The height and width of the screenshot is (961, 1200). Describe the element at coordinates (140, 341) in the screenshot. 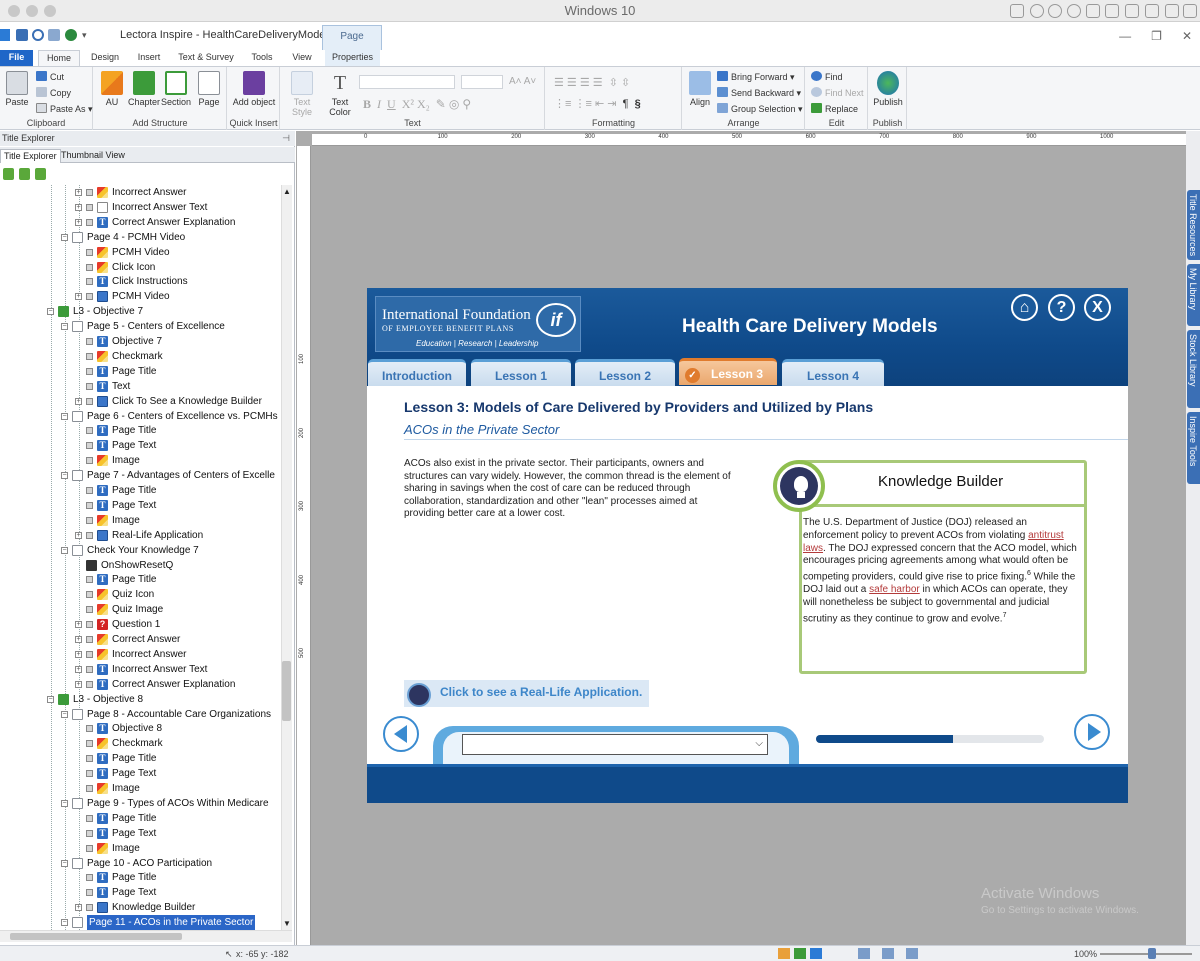

I see `tree-item: T Objective 7` at that location.